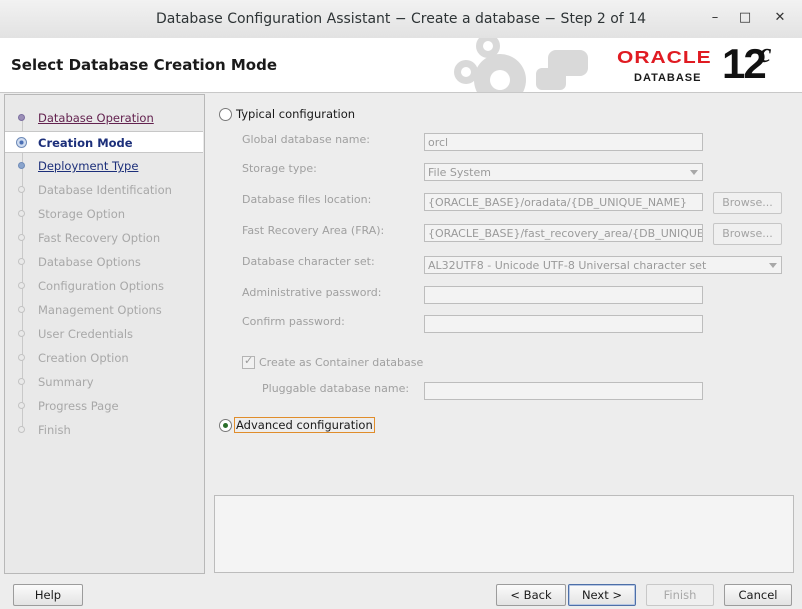 The width and height of the screenshot is (802, 609). I want to click on step-label: Configuration Options, so click(101, 286).